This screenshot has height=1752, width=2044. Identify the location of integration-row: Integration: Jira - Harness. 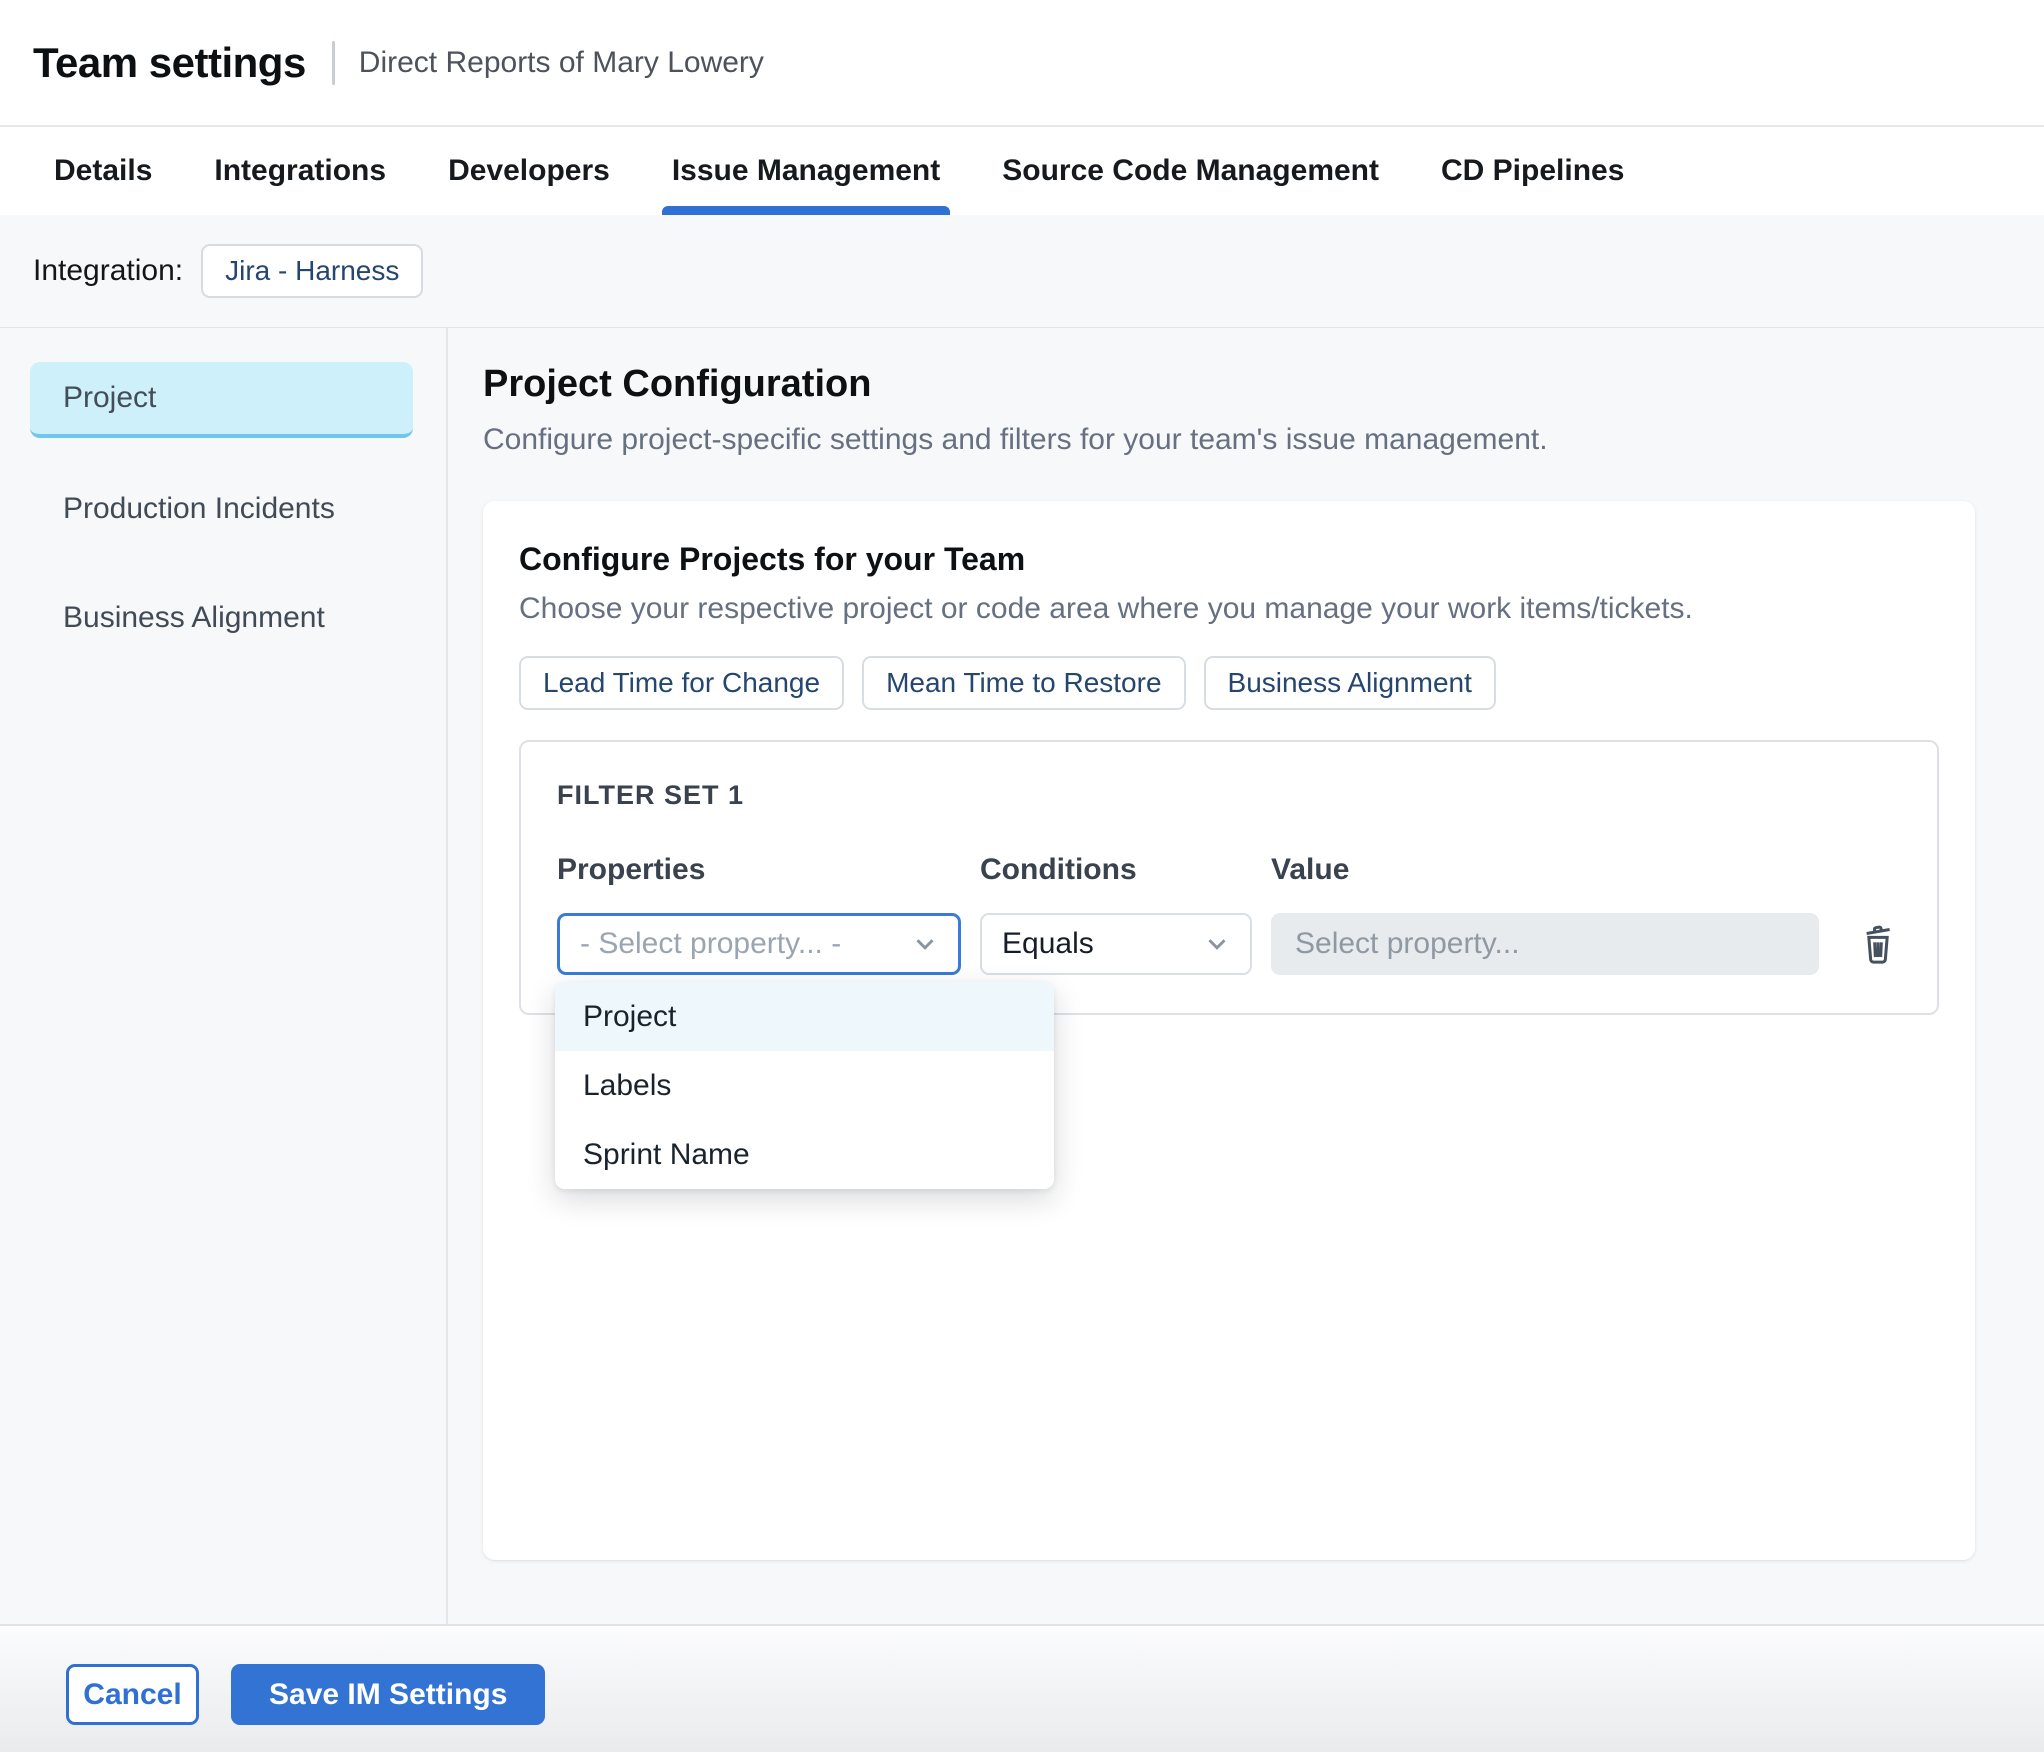
(1022, 271).